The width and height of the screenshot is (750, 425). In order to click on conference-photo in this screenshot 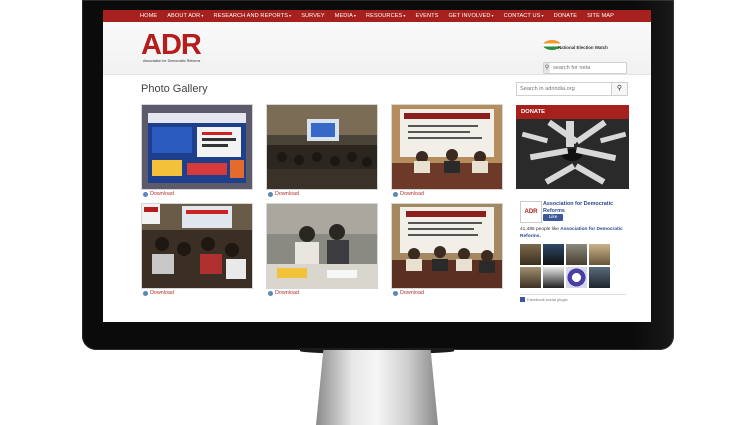, I will do `click(322, 147)`.